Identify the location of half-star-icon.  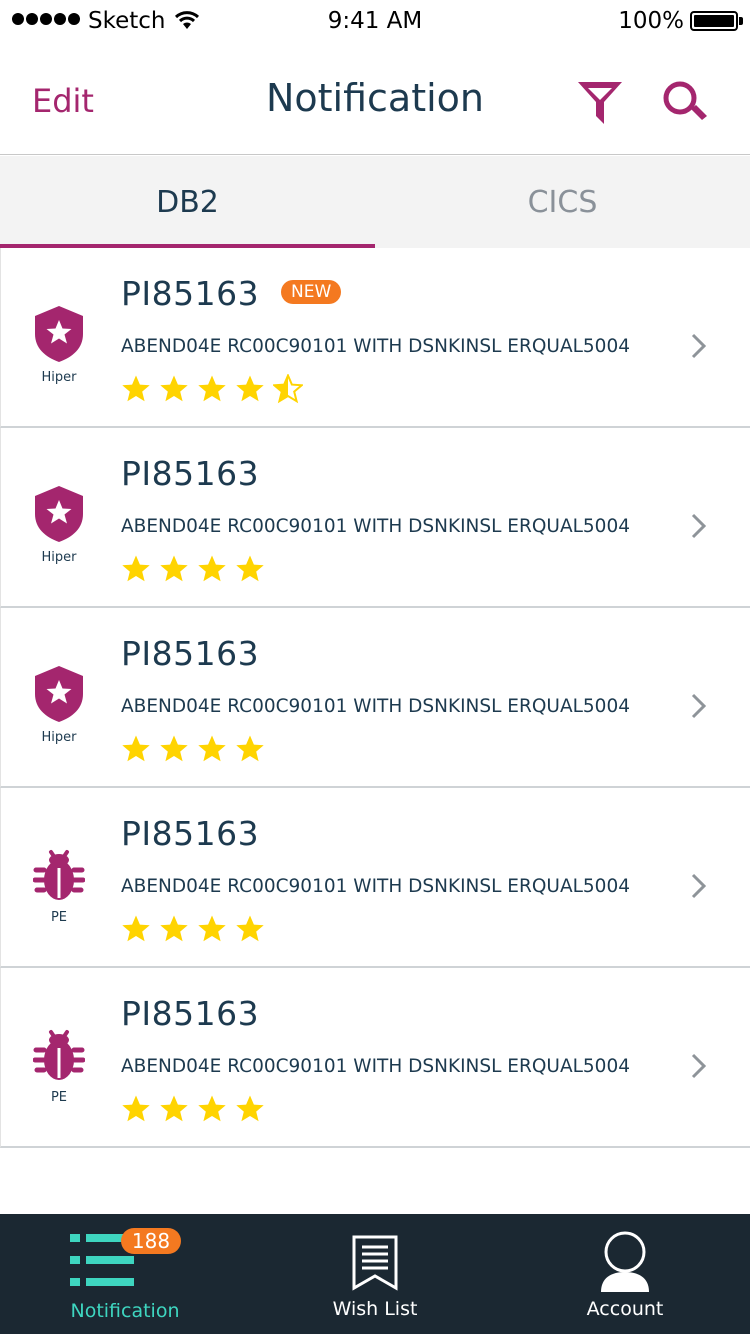
(288, 389).